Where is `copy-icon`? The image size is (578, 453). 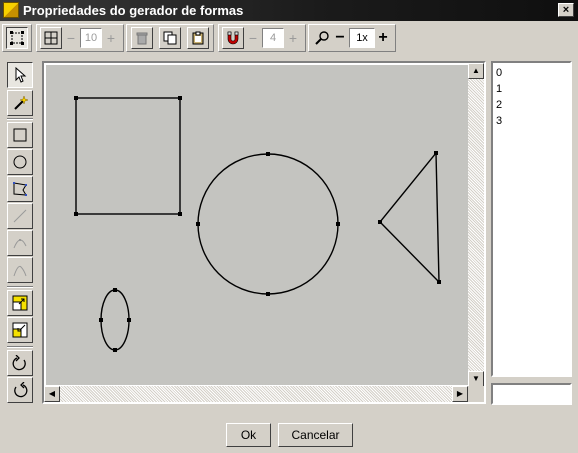
copy-icon is located at coordinates (170, 38).